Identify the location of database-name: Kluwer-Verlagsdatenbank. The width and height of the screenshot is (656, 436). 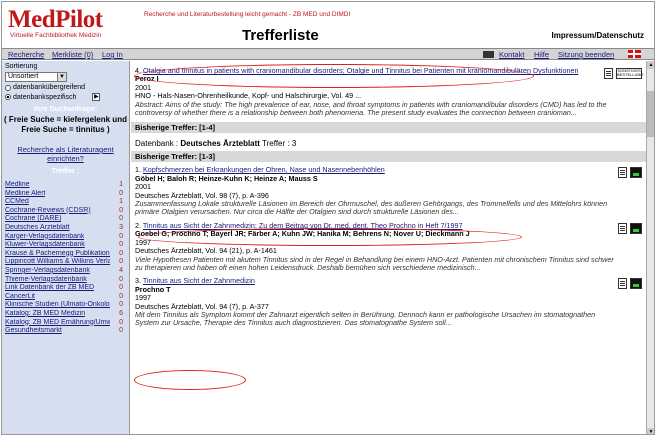
(45, 245).